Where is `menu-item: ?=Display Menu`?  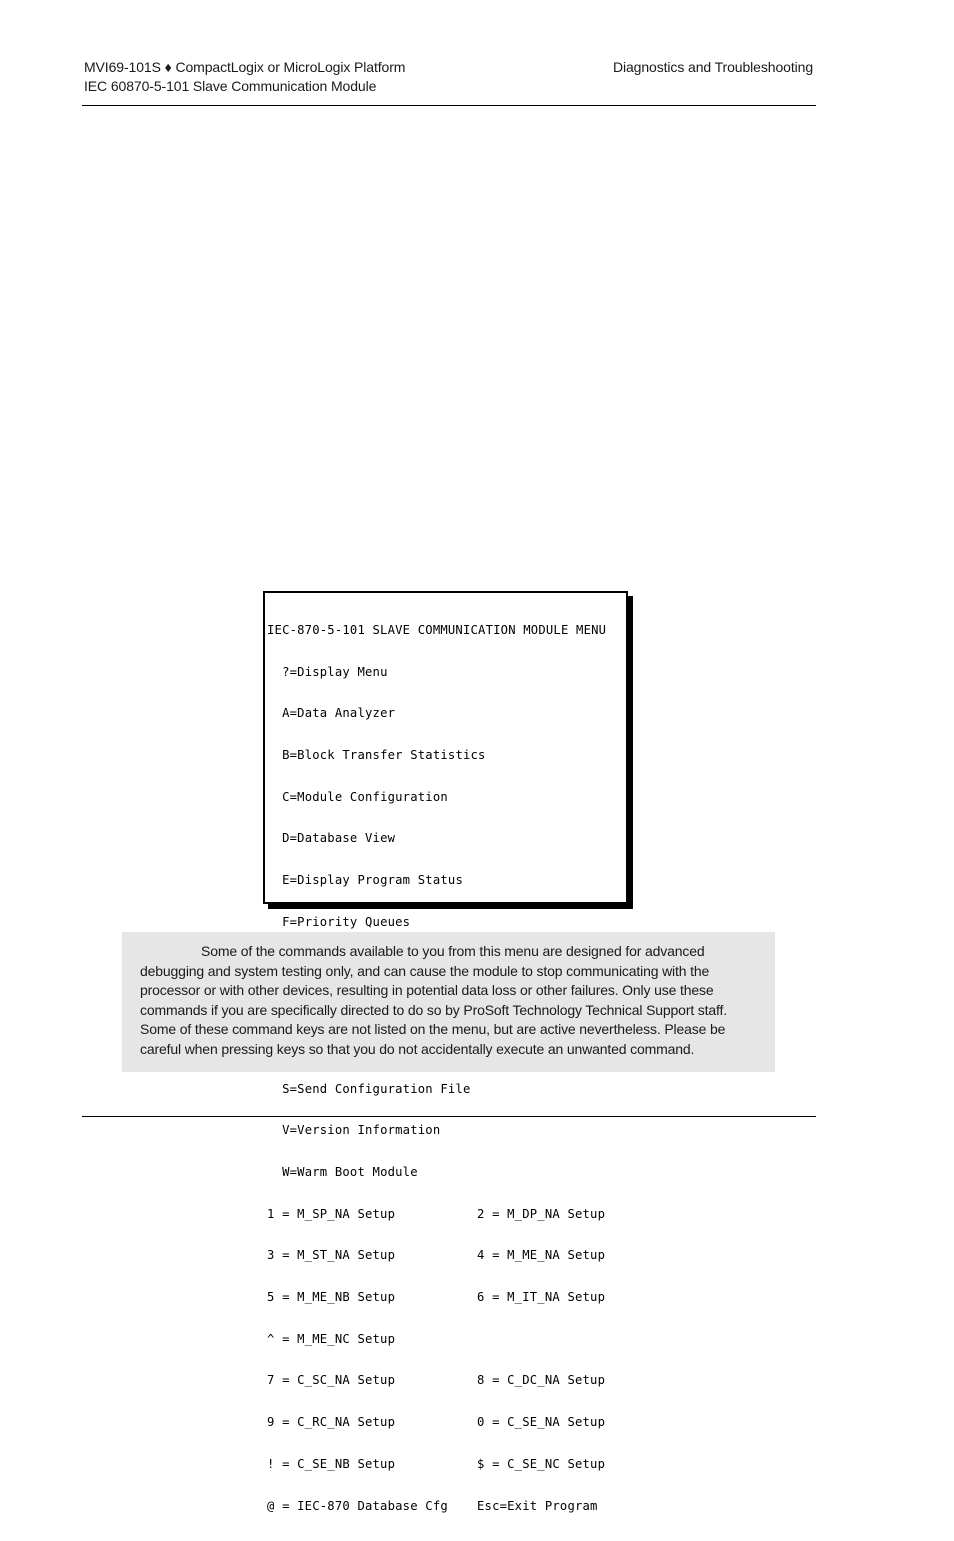
menu-item: ?=Display Menu is located at coordinates (335, 671).